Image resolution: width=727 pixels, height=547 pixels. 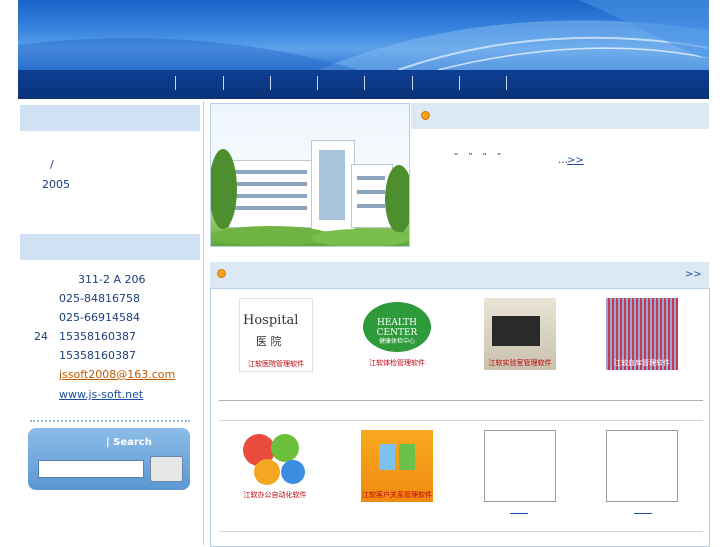 I want to click on main-nav-bar, so click(x=363, y=84).